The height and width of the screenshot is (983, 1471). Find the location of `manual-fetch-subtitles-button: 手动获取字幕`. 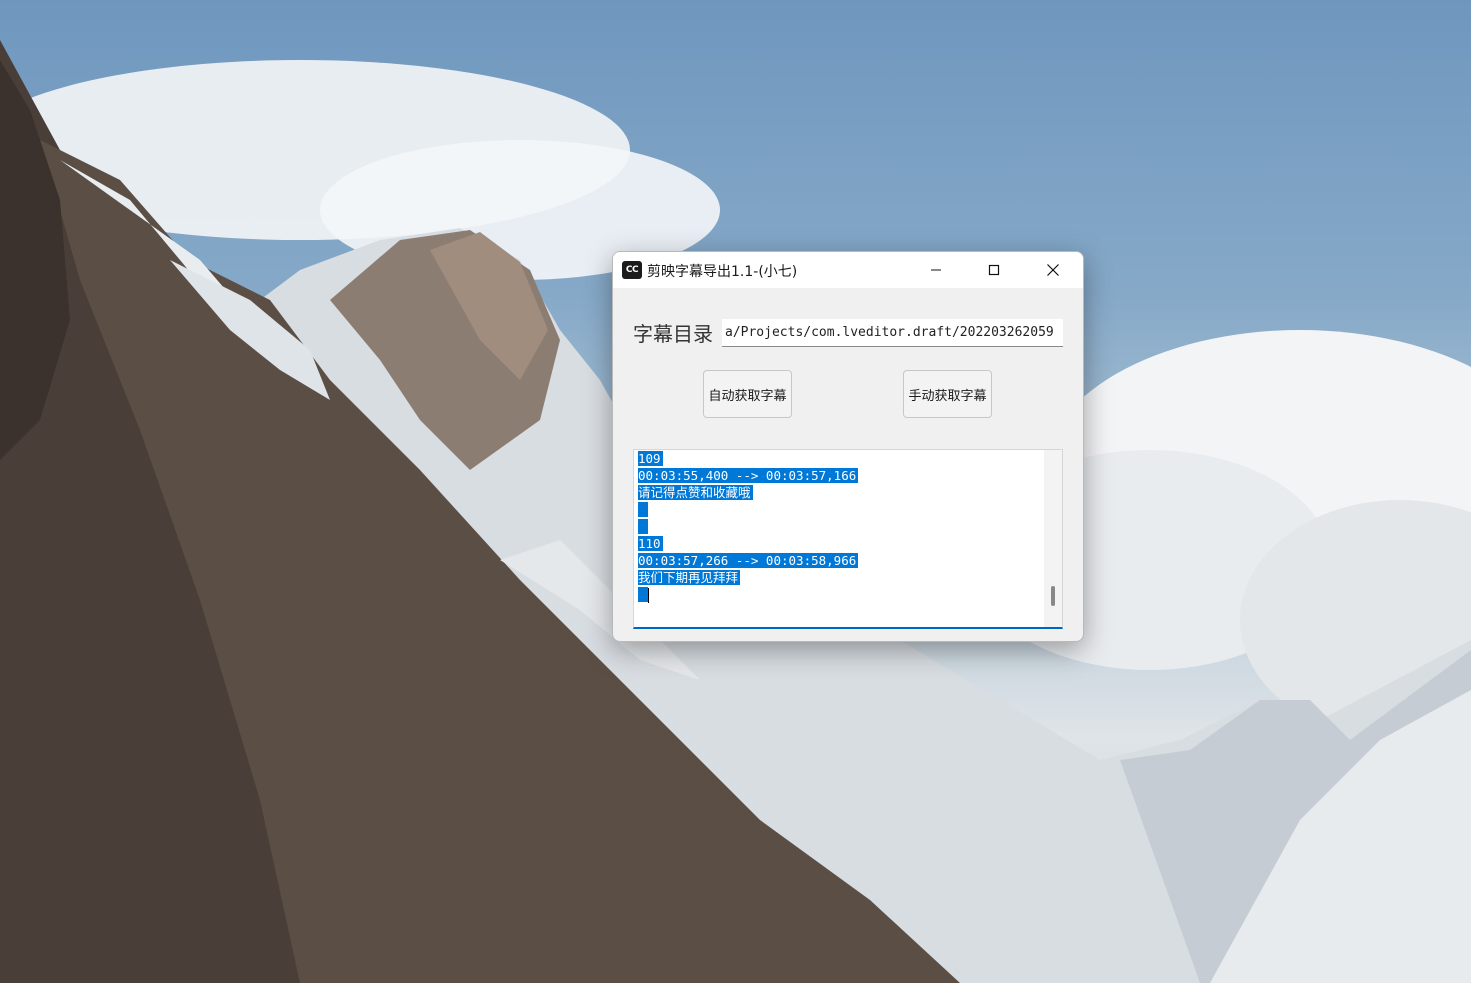

manual-fetch-subtitles-button: 手动获取字幕 is located at coordinates (947, 394).